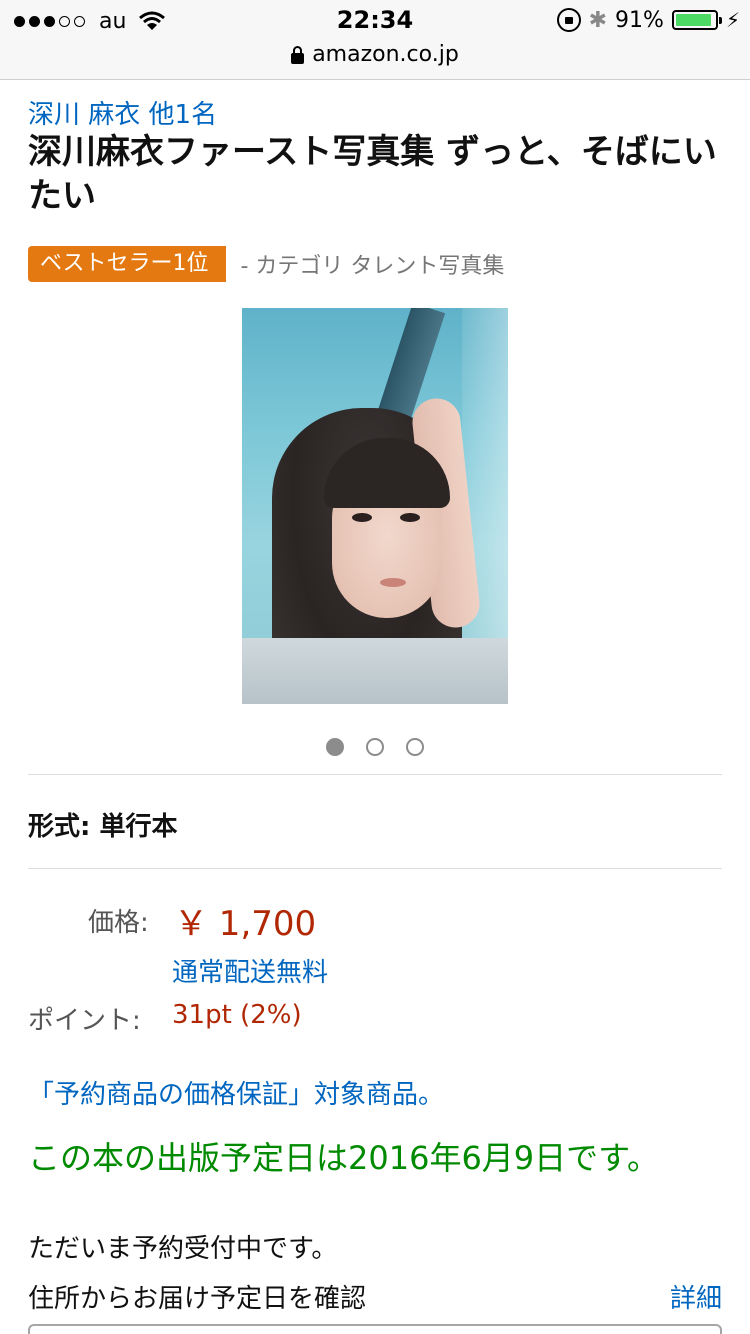 This screenshot has height=1334, width=750. I want to click on status-right: ✱ 91% ⚡, so click(648, 20).